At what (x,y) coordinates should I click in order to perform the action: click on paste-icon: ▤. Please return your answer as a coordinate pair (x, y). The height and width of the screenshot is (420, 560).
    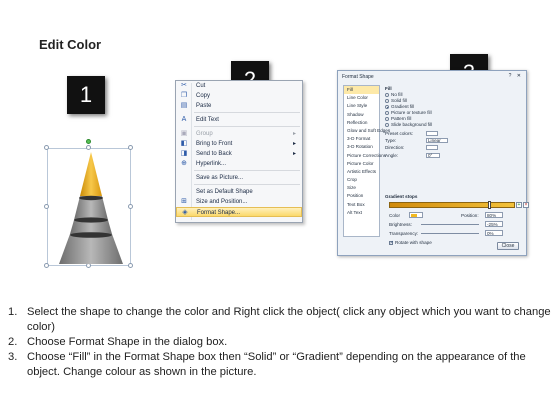
    Looking at the image, I should click on (184, 105).